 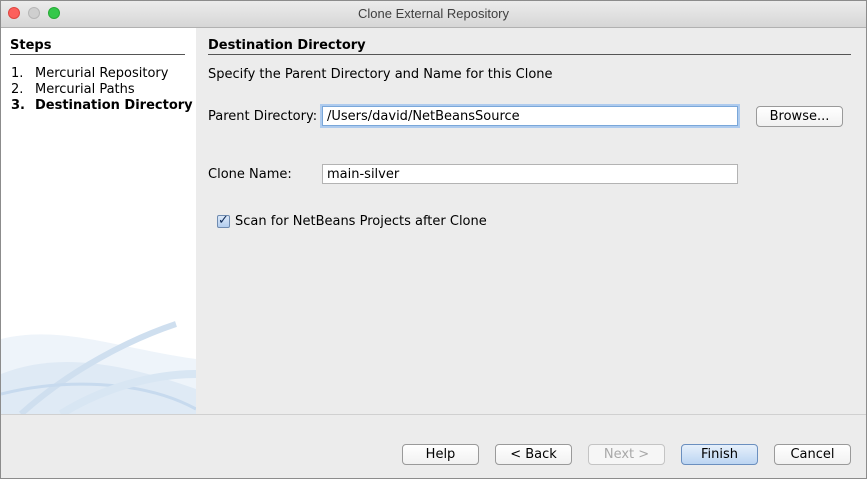 I want to click on decorative-swoosh-graphic, so click(x=98, y=367).